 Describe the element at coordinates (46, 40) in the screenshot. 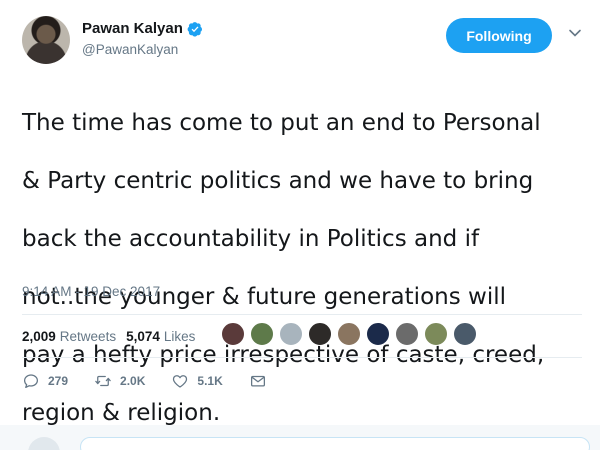

I see `user-avatar` at that location.